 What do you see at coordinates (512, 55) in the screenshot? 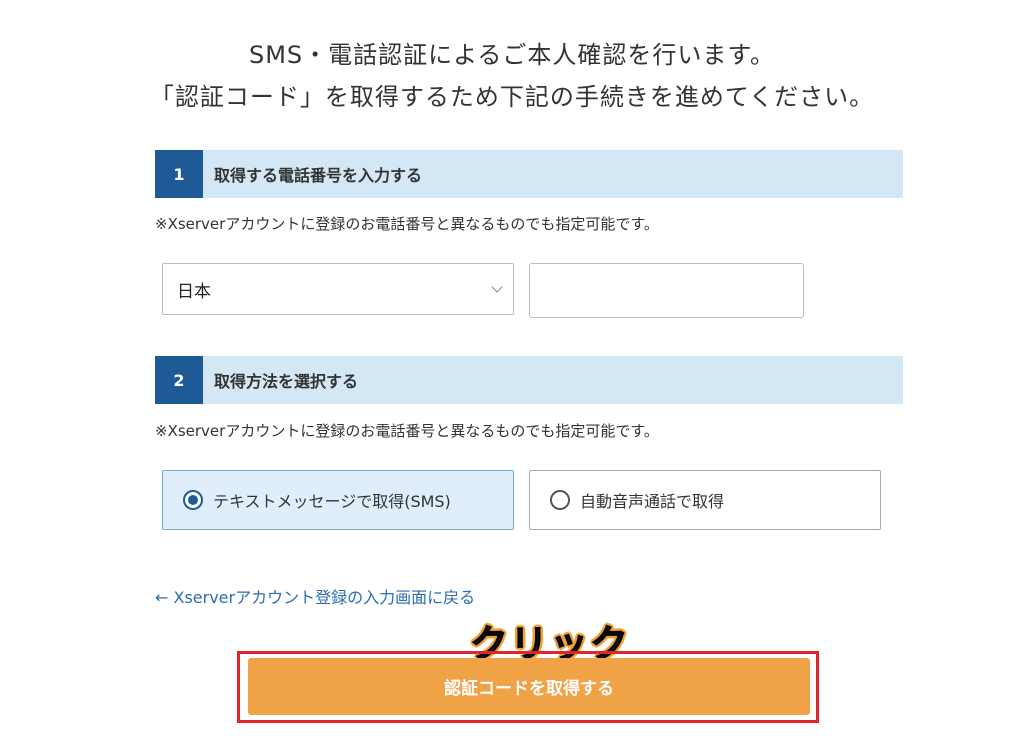
I see `intro-line-1: SMS・電話認証によるご本人確認を行います。` at bounding box center [512, 55].